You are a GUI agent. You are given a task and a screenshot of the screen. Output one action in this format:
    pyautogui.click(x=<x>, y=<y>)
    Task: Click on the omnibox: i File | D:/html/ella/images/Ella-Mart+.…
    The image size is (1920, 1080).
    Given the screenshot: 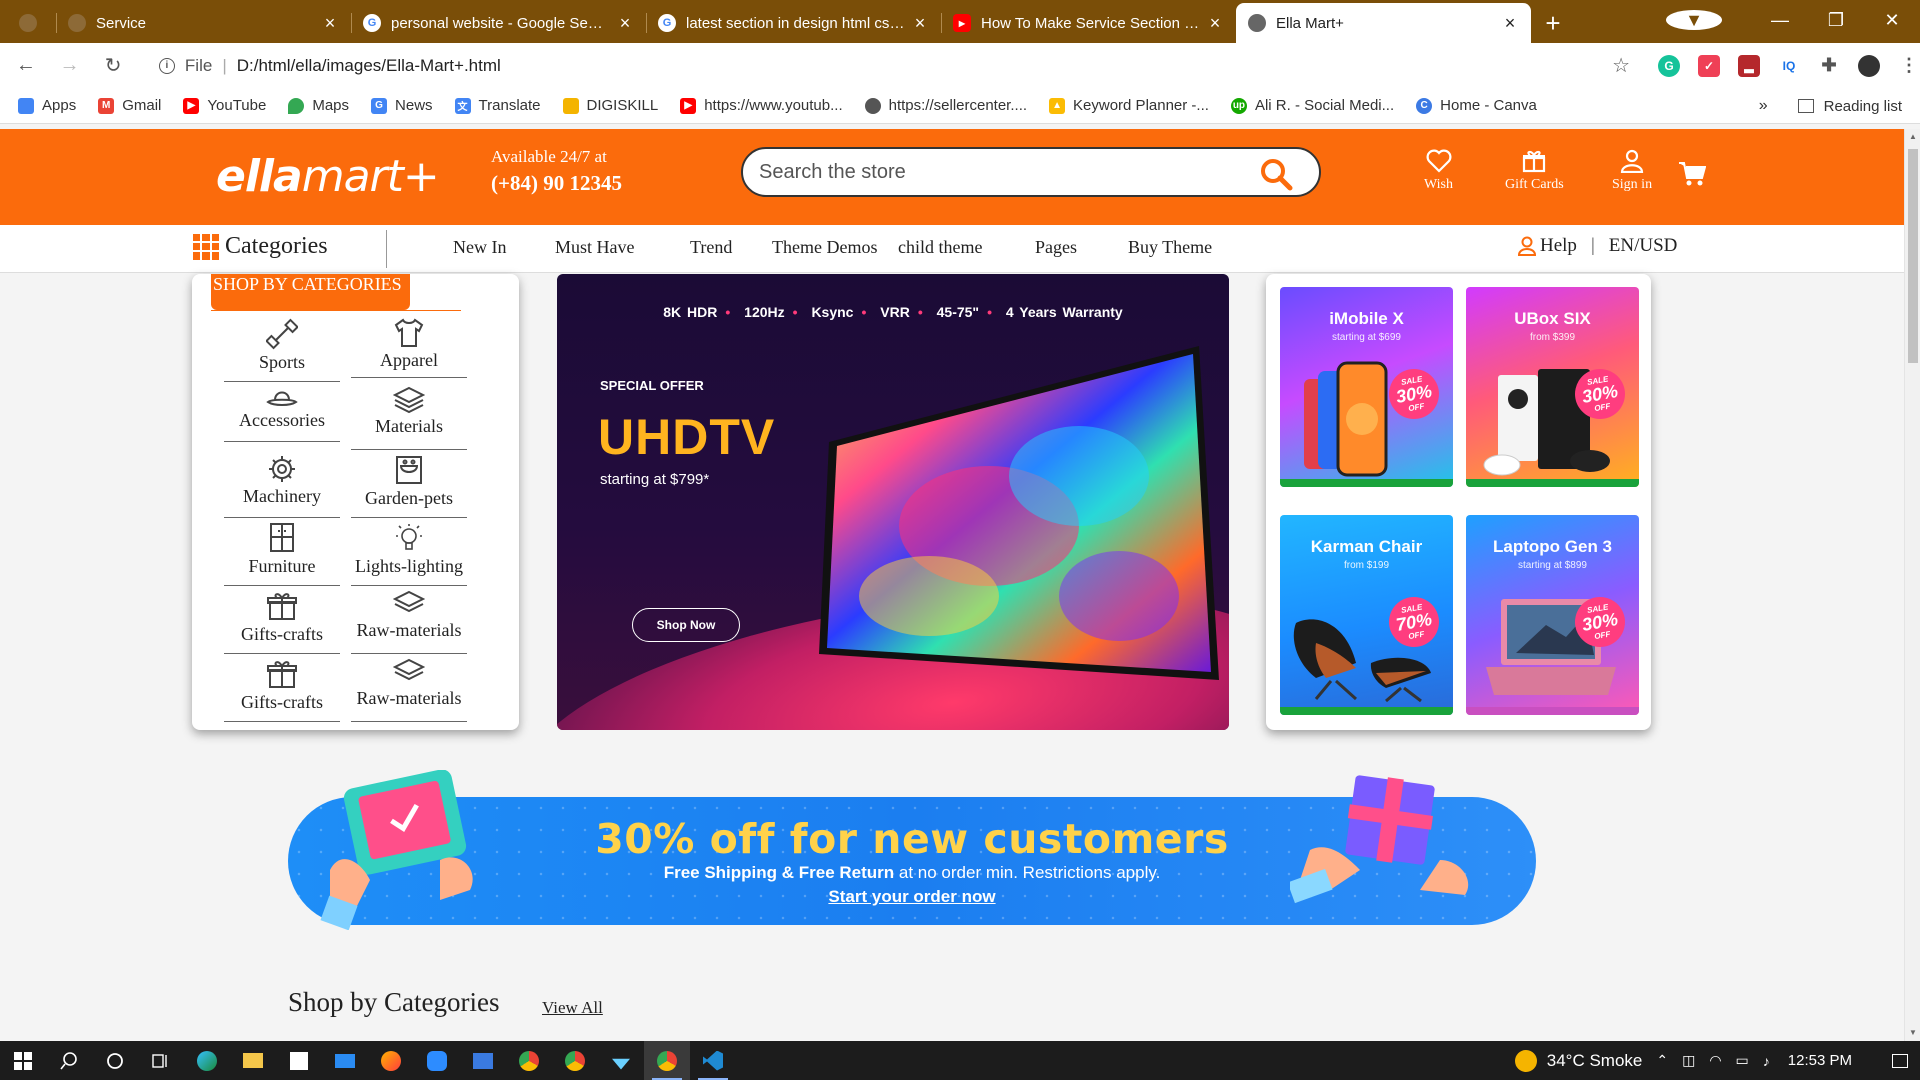 What is the action you would take?
    pyautogui.click(x=892, y=65)
    